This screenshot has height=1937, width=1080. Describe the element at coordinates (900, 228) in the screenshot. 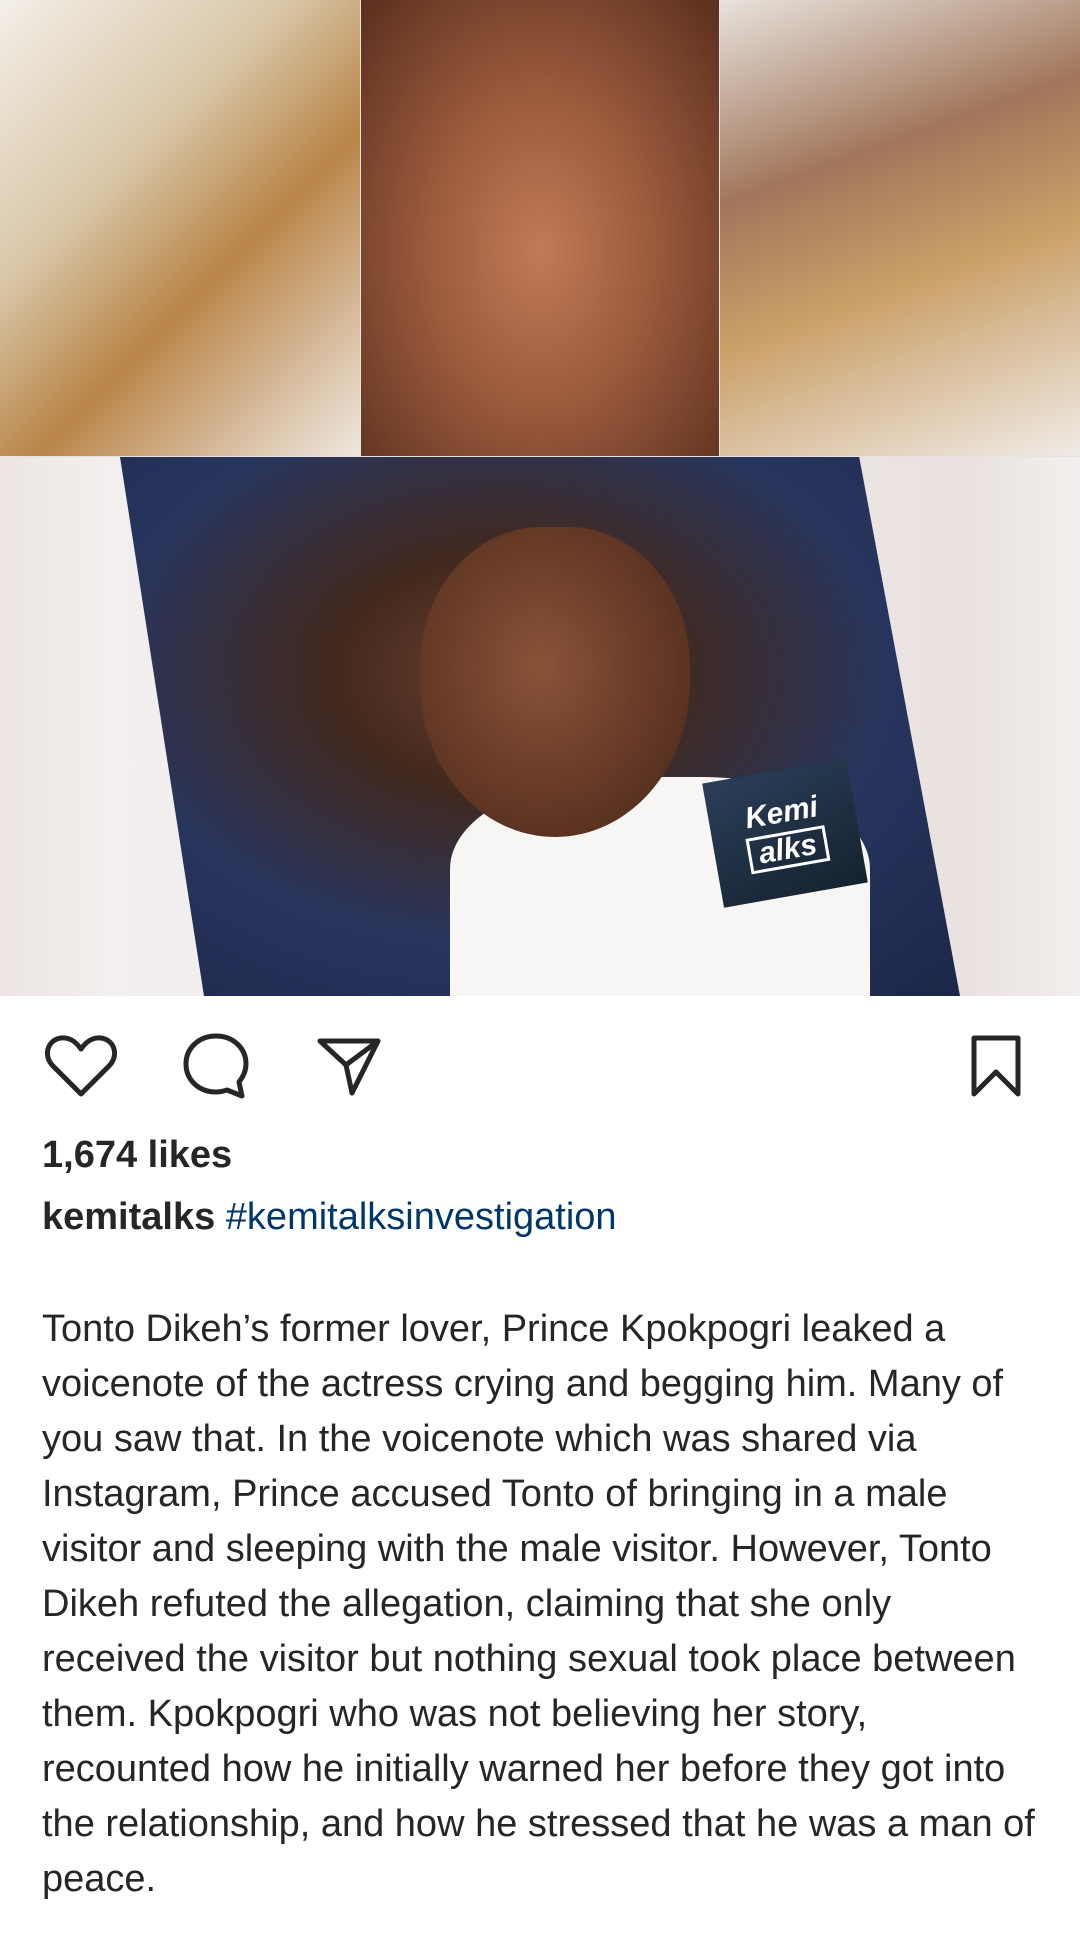

I see `collage-photo-couple-hug` at that location.